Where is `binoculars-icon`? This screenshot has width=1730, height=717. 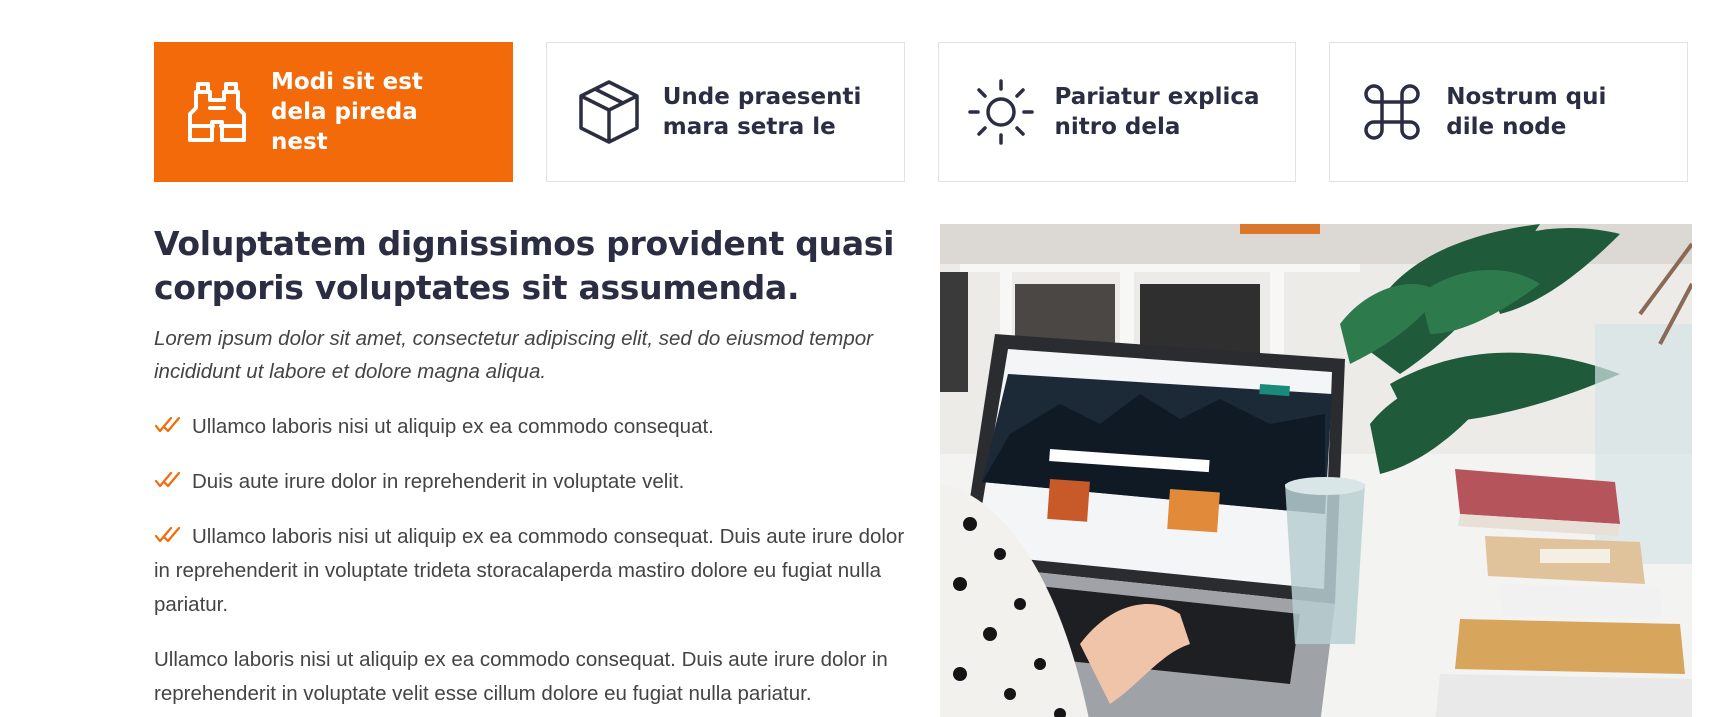
binoculars-icon is located at coordinates (217, 112).